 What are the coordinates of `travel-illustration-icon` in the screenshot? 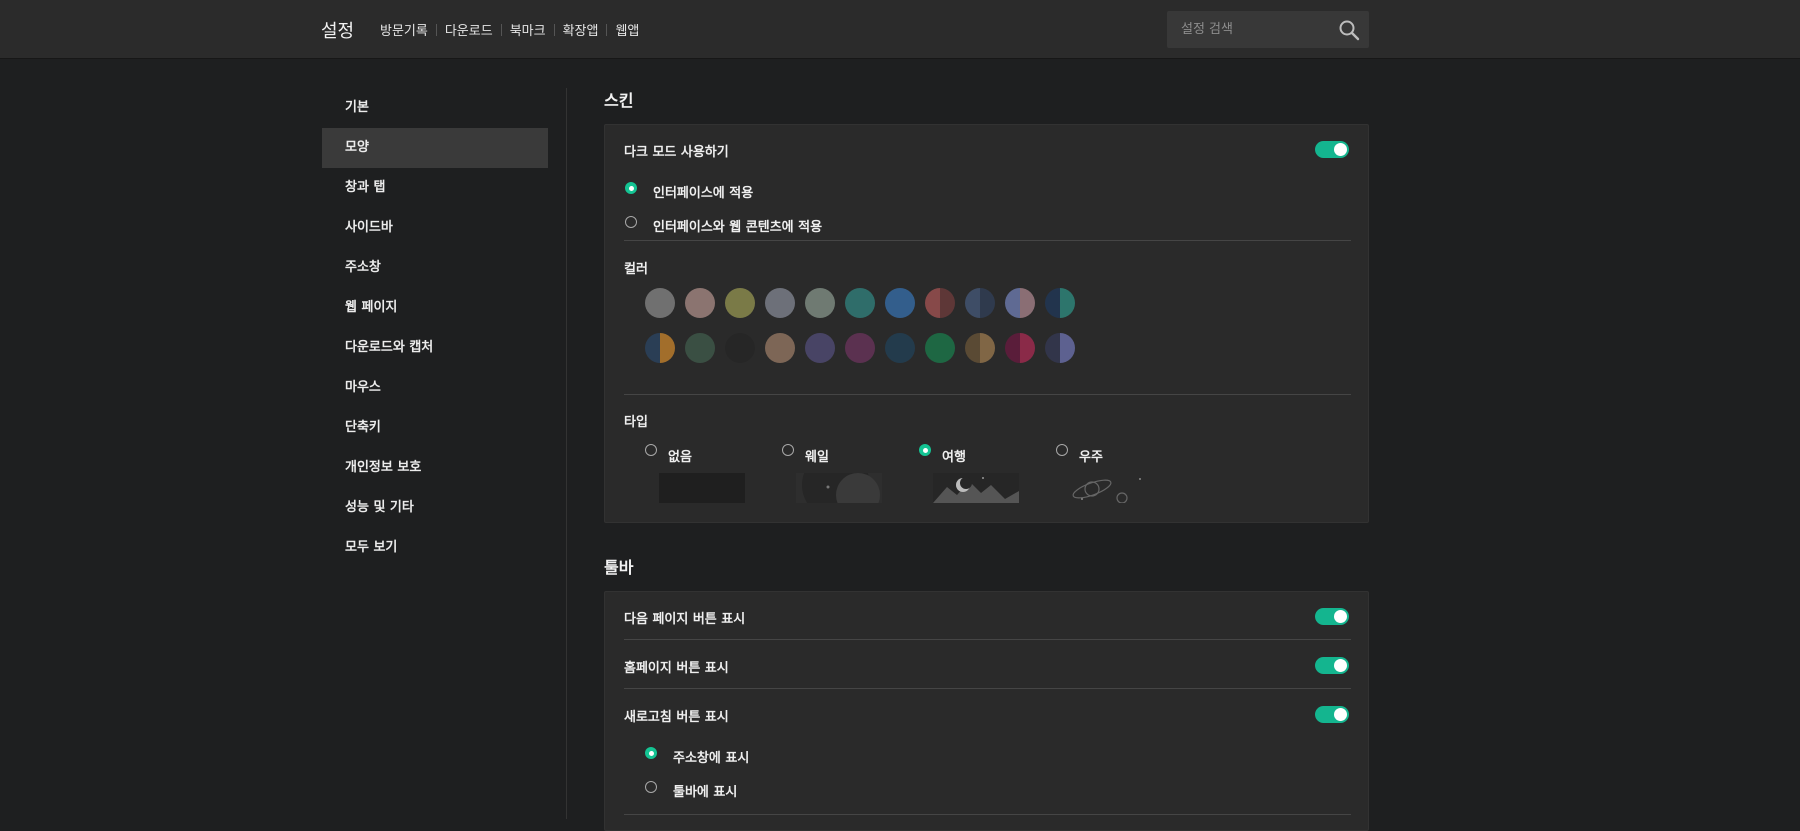 It's located at (976, 490).